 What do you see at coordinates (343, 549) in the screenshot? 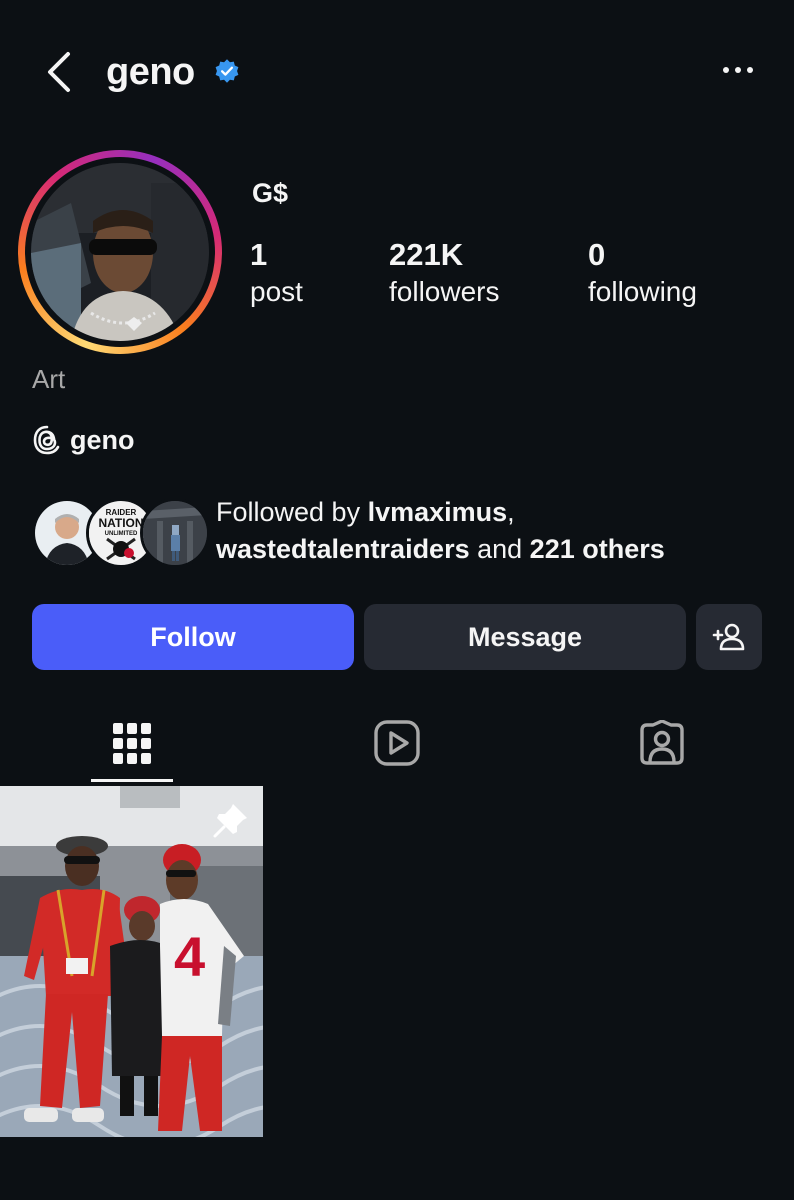
I see `mutual-user-2: wastedtalentraiders` at bounding box center [343, 549].